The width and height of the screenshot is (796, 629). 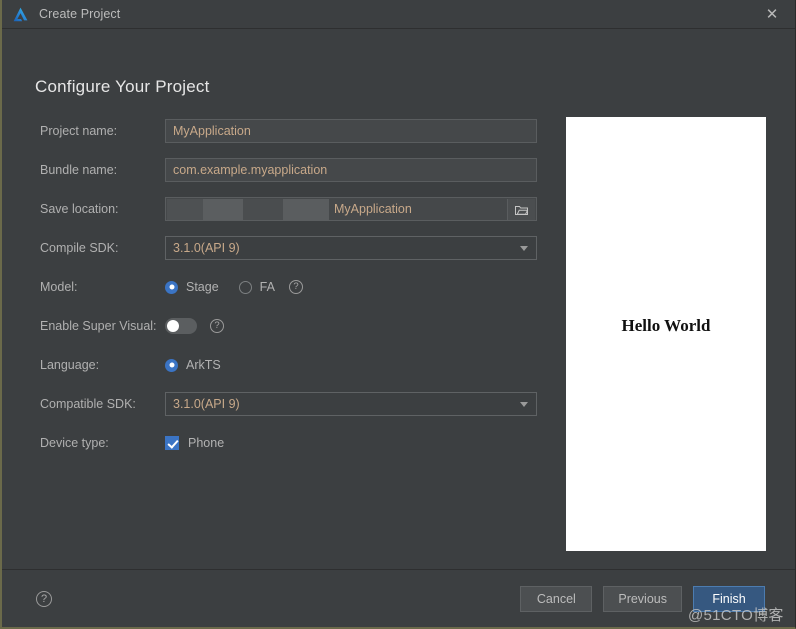 I want to click on form-row-compatible-sdk: Compatible SDK: 3.1.0(API 9), so click(x=290, y=404).